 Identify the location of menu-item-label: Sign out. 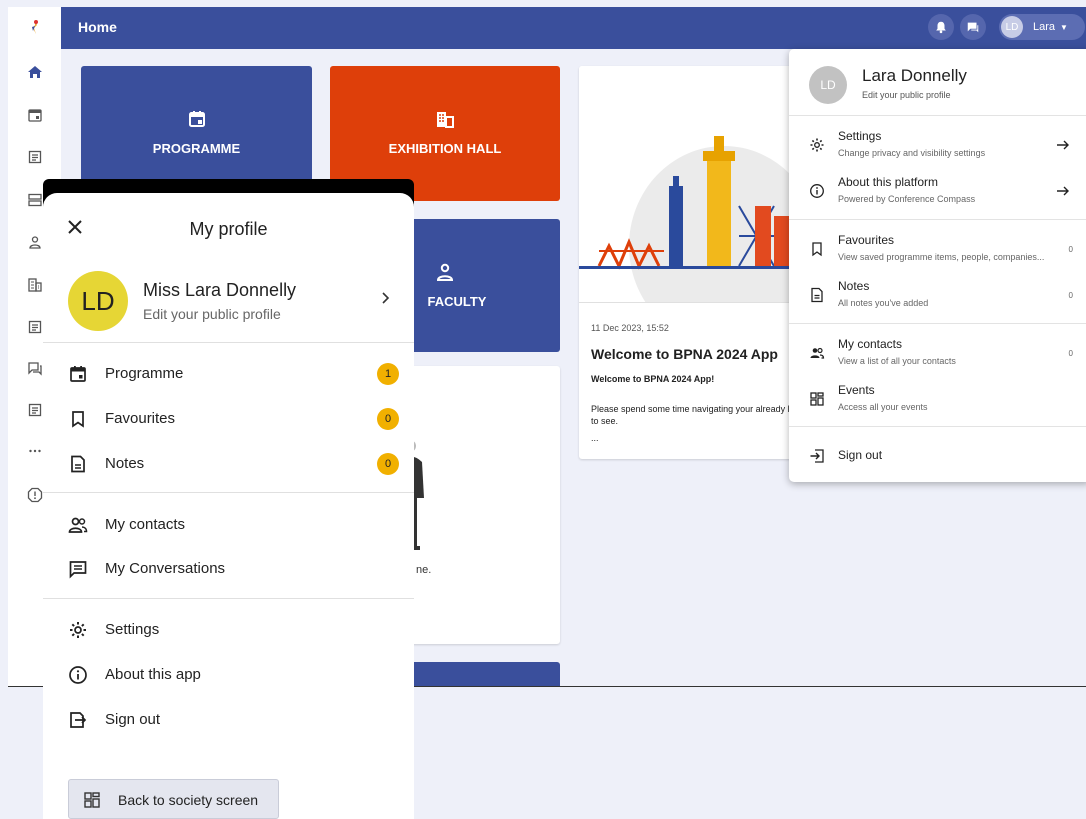
(860, 455).